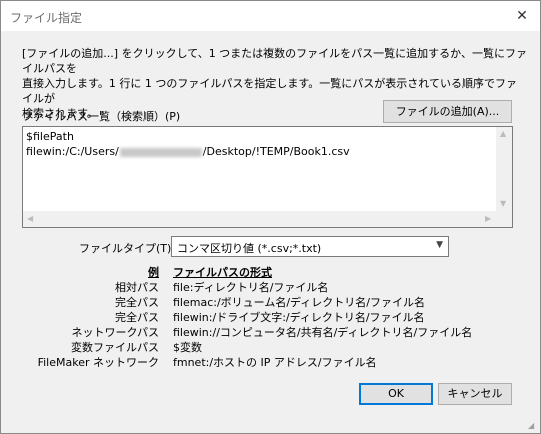  I want to click on example-type: 変数ファイルパス, so click(115, 347).